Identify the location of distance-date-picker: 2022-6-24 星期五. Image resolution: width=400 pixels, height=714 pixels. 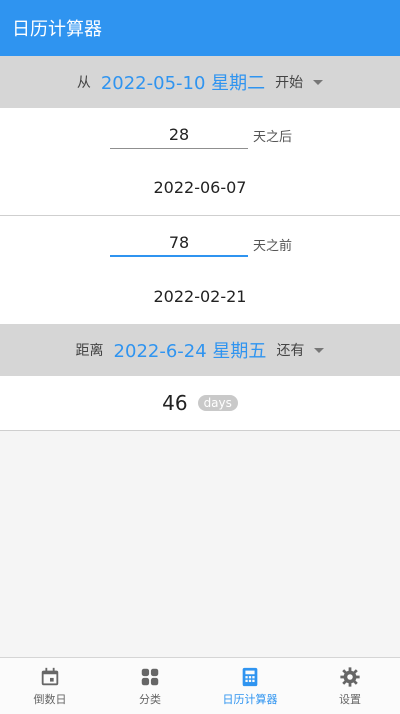
(190, 350).